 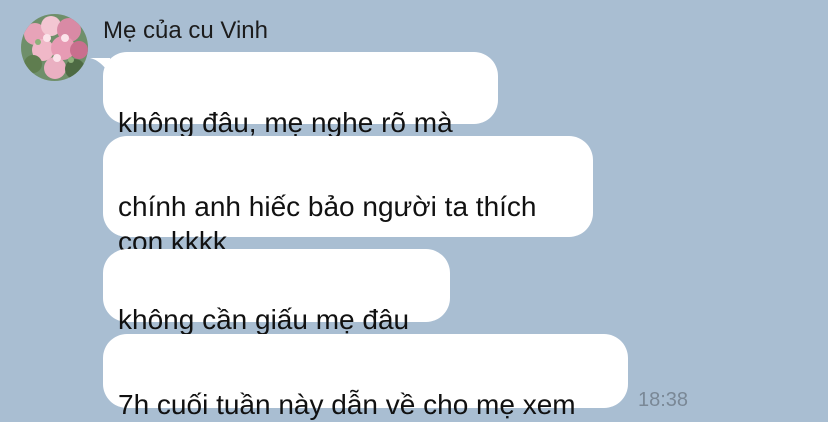 I want to click on message-text: không cần giấu mẹ đâu, so click(x=264, y=319).